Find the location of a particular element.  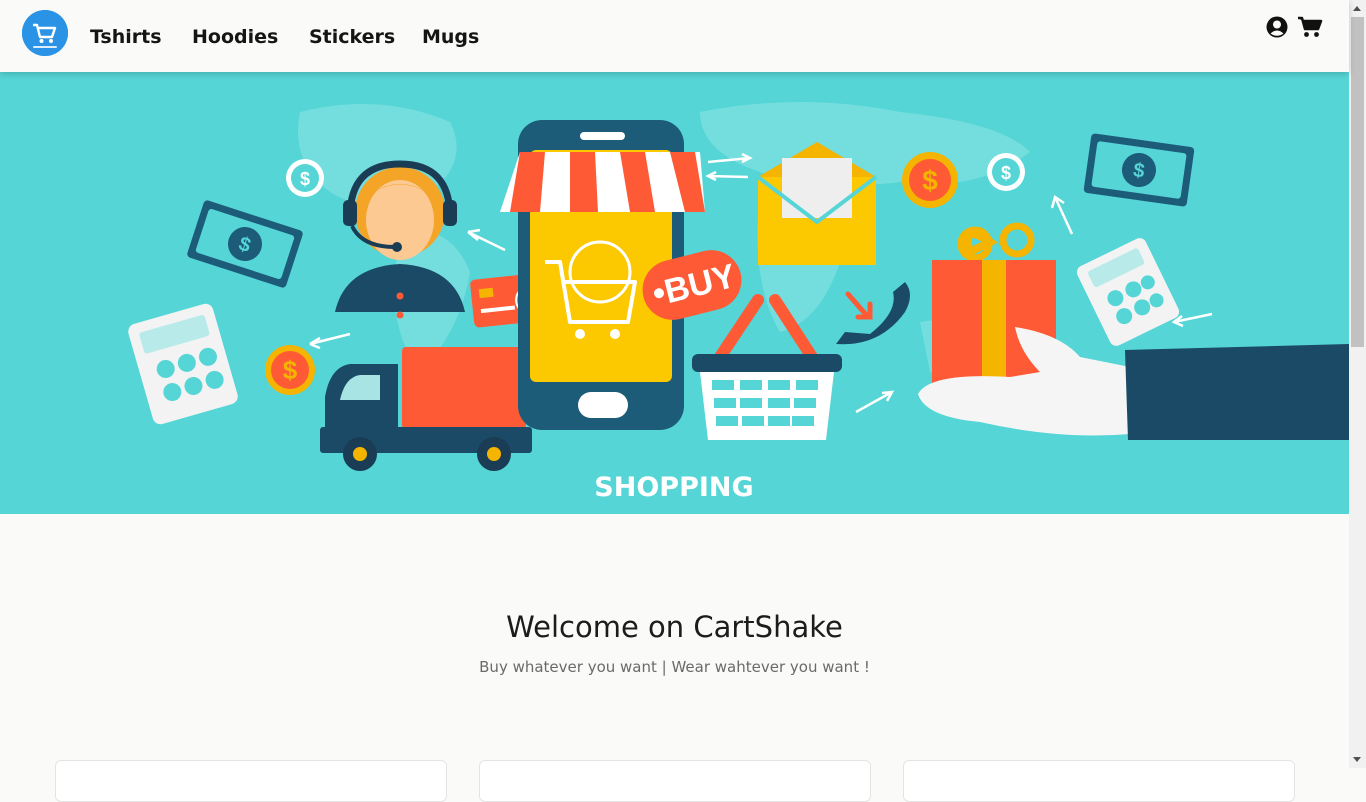

scroll-up-arrow-icon is located at coordinates (1357, 8).